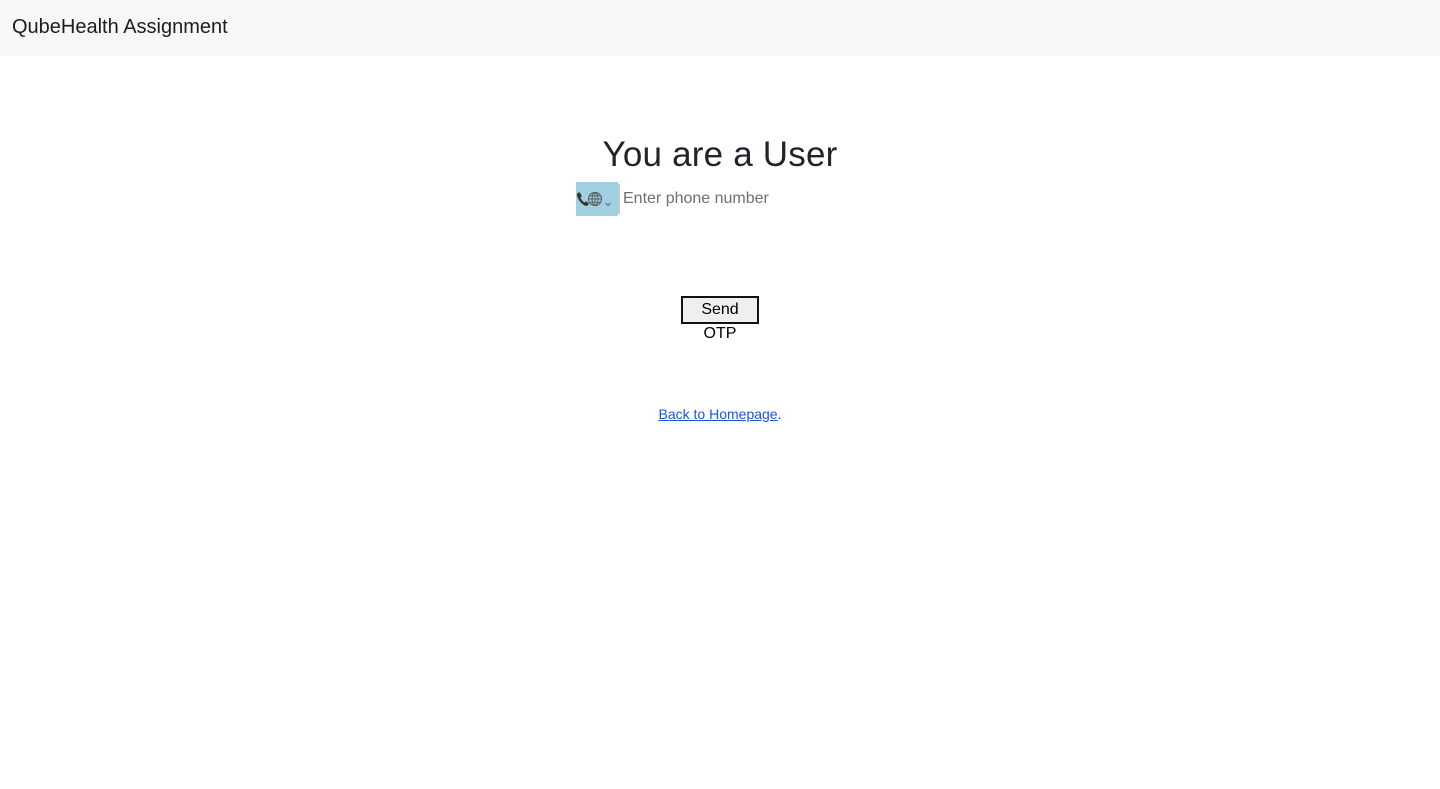 The height and width of the screenshot is (789, 1440). I want to click on brand-link: QubeHealth Assignment, so click(120, 27).